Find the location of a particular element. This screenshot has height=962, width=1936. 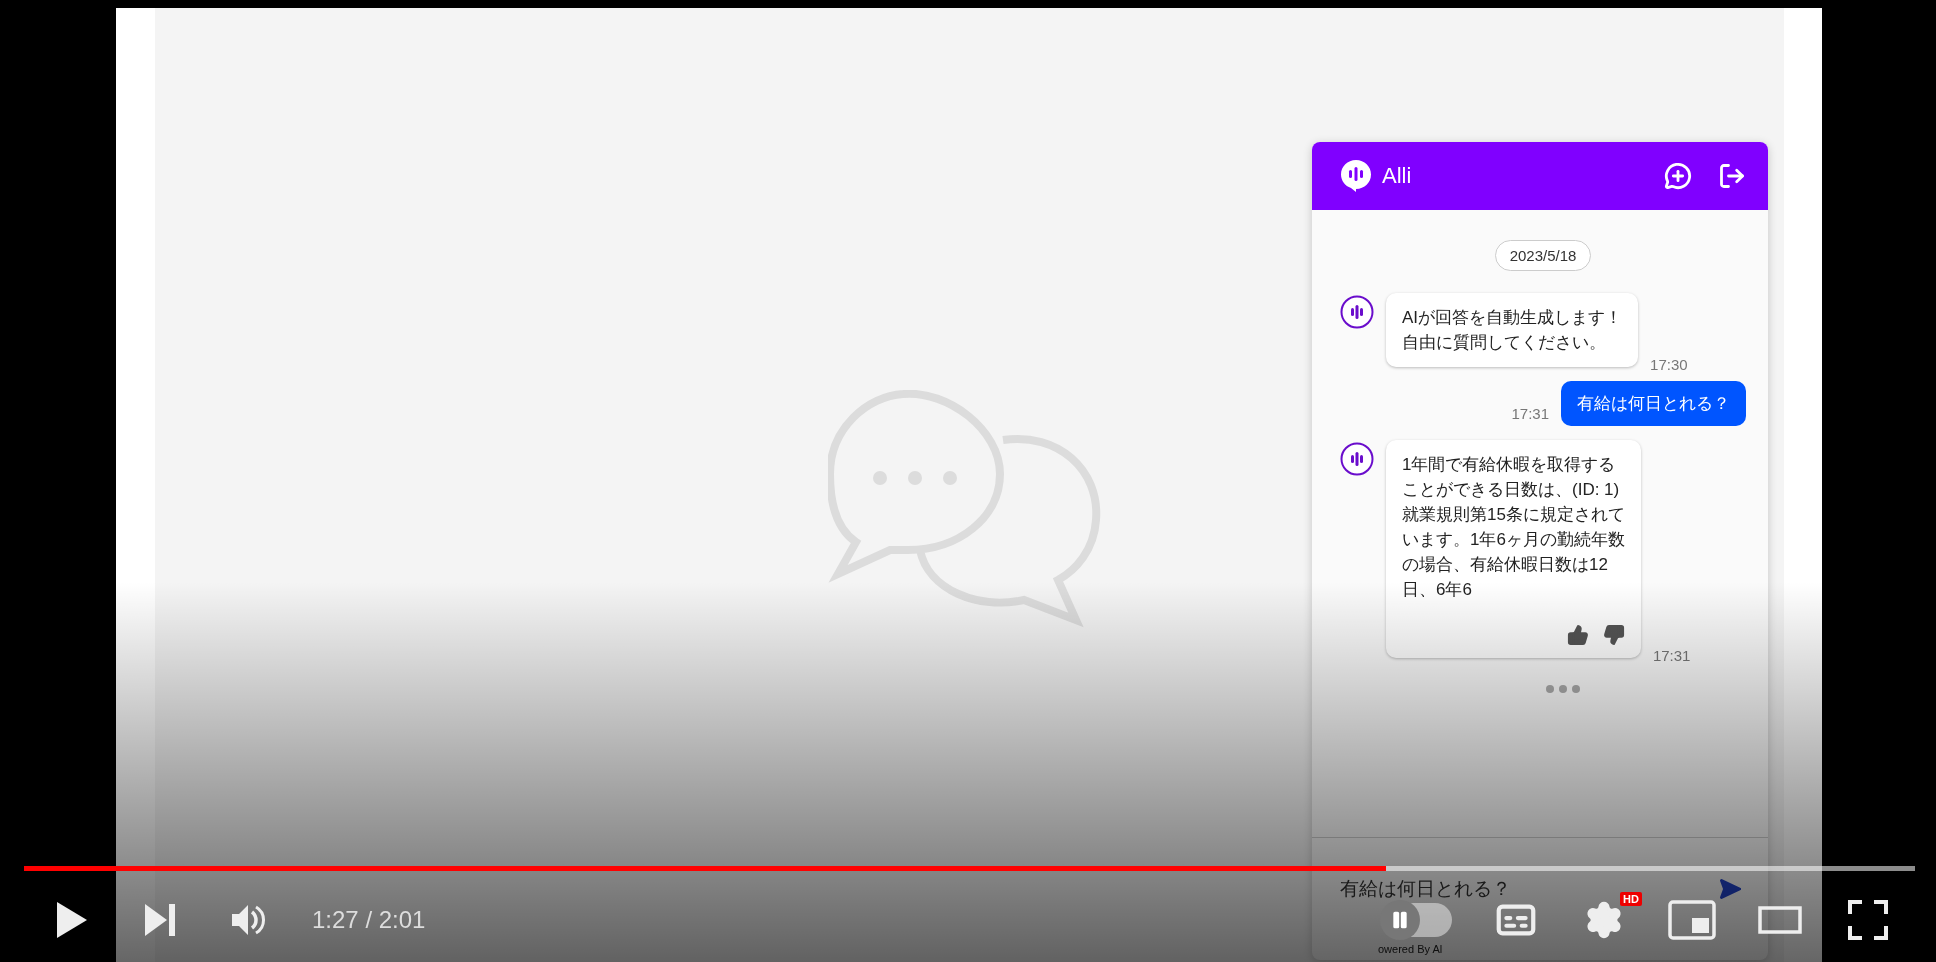

autoplay-toggle is located at coordinates (1417, 920).